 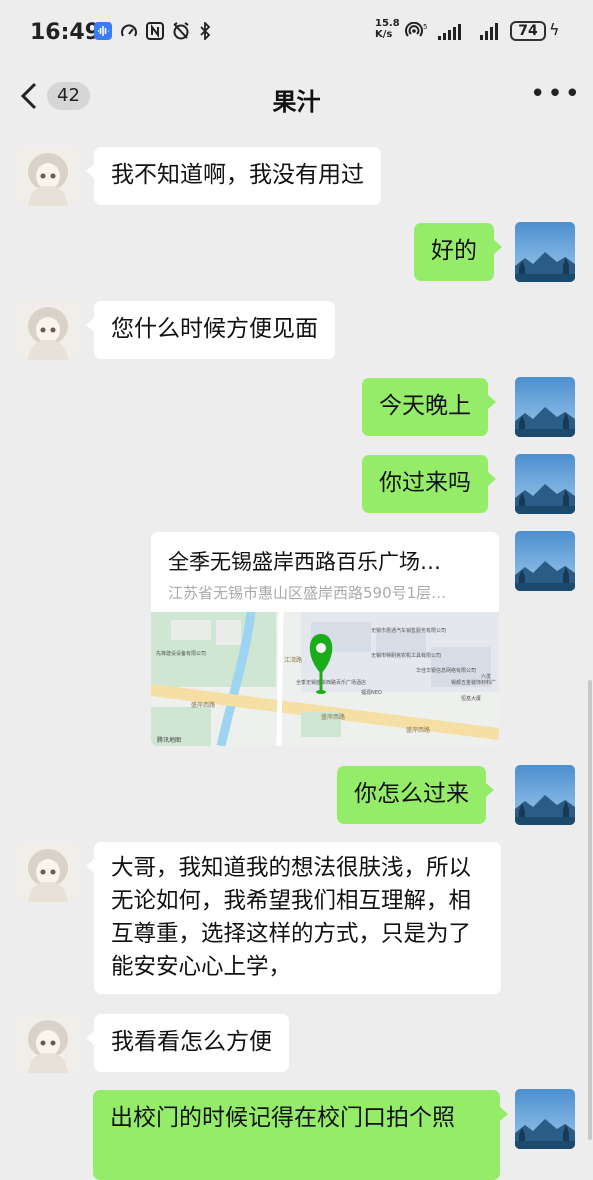 I want to click on charging-icon: ϟ, so click(x=554, y=29).